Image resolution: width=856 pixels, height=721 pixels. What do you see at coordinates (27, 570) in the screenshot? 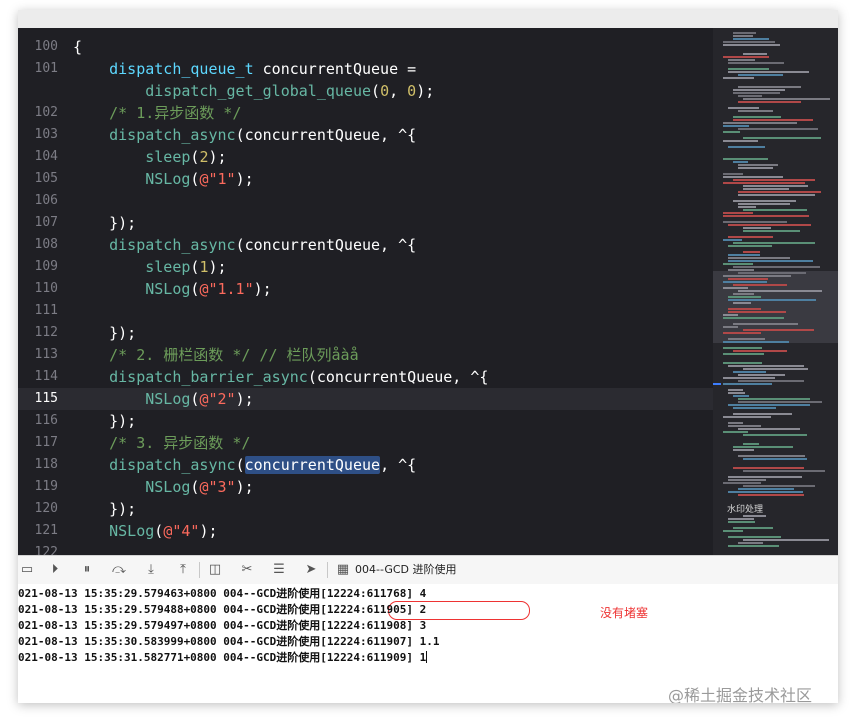
I see `hide-debug-area-icon: ▭` at bounding box center [27, 570].